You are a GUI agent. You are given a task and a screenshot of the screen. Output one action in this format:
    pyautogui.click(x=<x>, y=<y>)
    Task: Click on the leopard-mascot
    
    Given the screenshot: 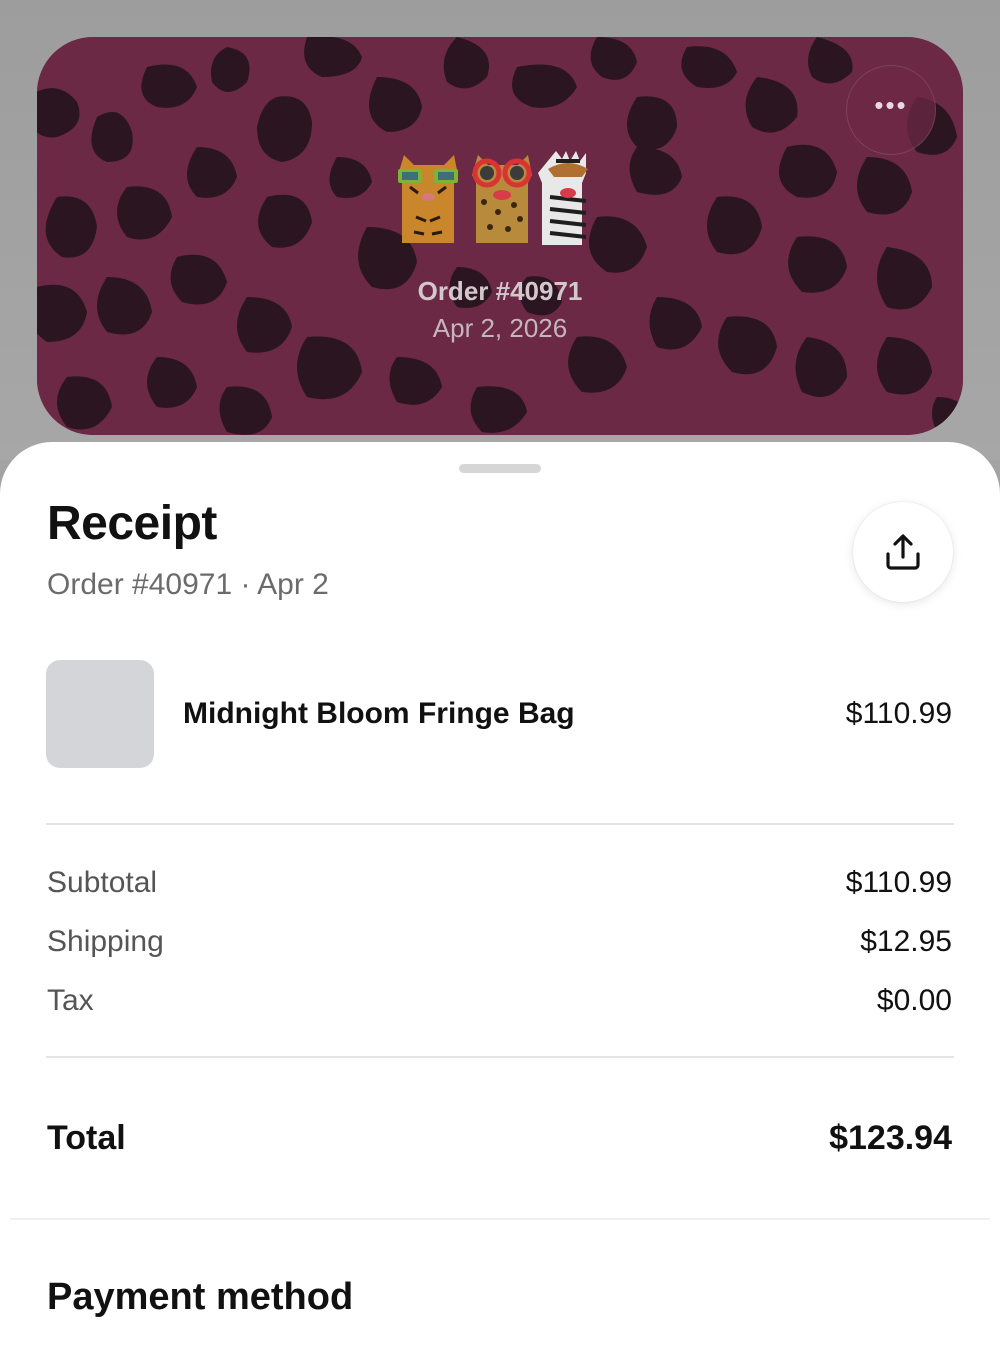 What is the action you would take?
    pyautogui.click(x=502, y=199)
    